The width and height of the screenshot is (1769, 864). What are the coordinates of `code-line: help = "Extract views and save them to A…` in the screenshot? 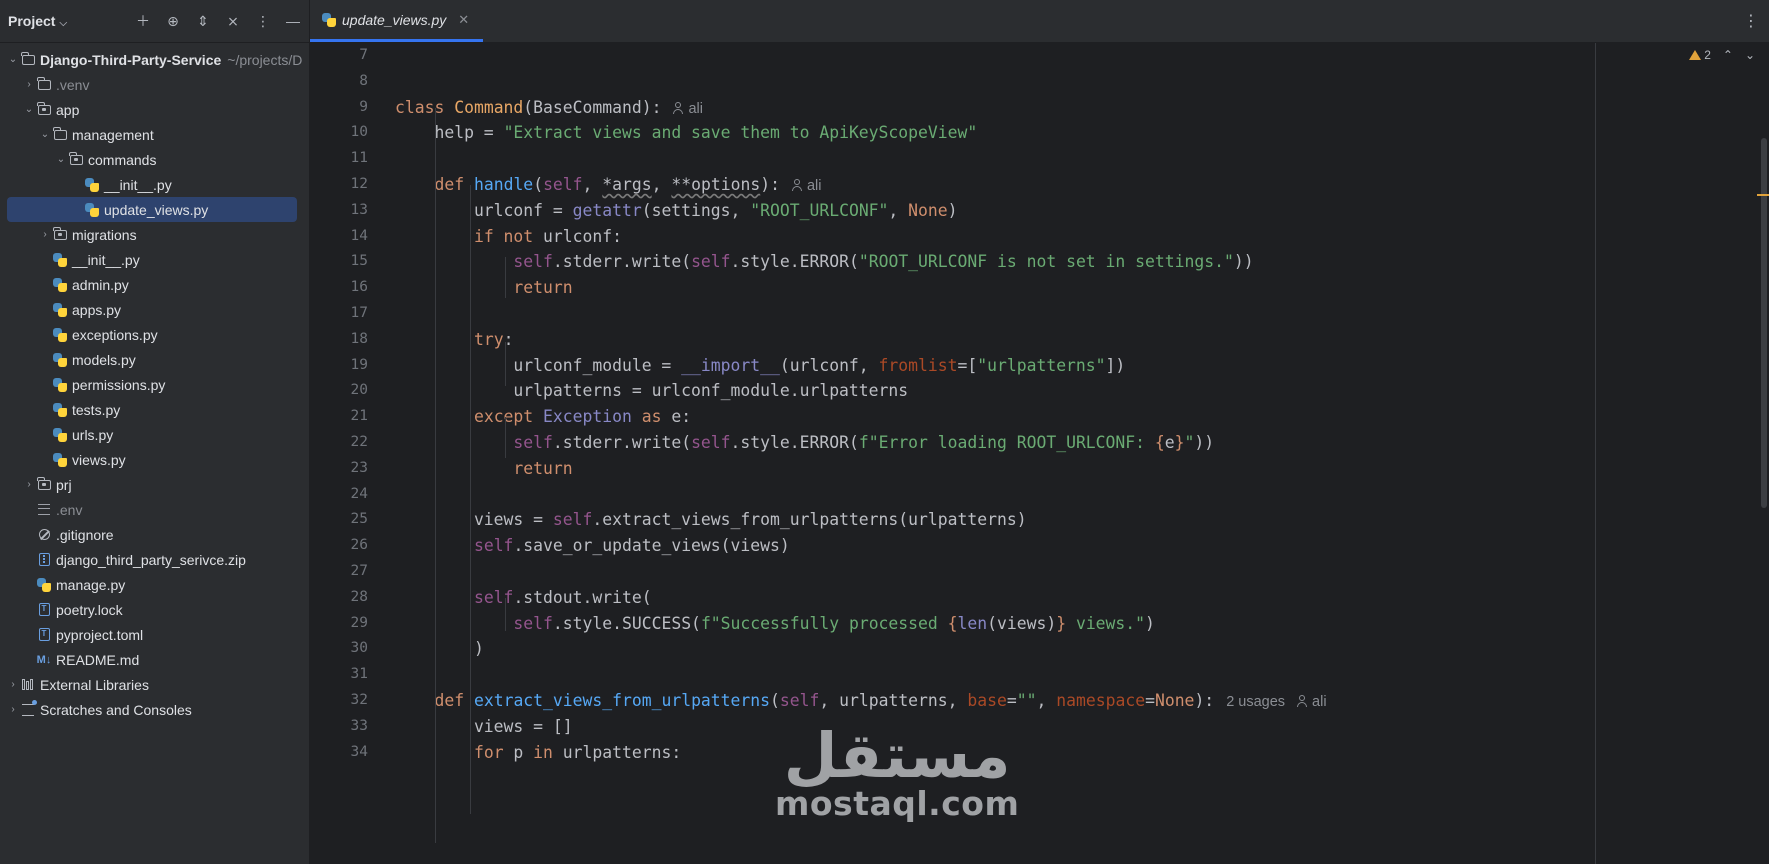 It's located at (686, 133).